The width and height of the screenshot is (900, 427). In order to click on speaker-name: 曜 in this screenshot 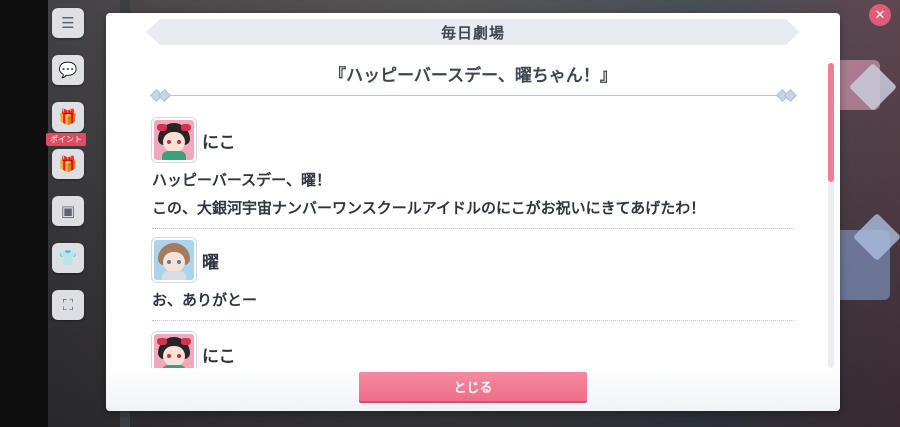, I will do `click(210, 262)`.